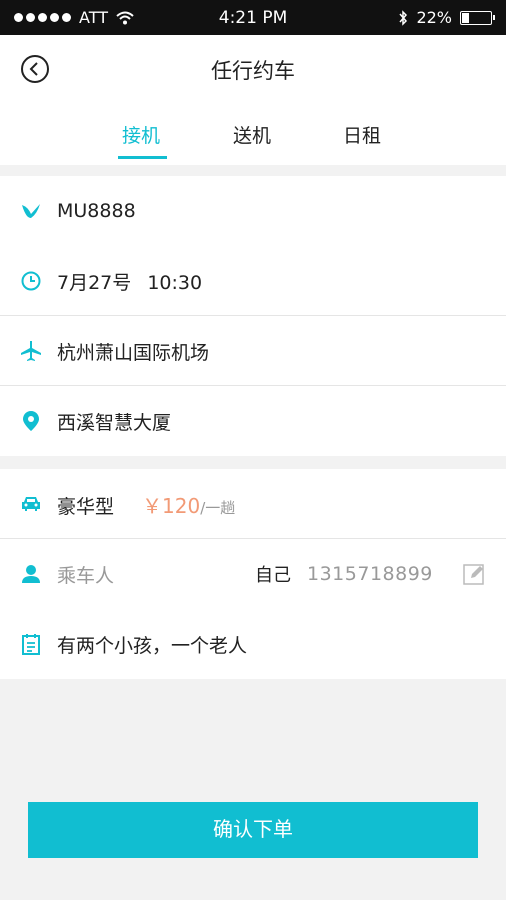  What do you see at coordinates (31, 421) in the screenshot?
I see `location-pin-icon` at bounding box center [31, 421].